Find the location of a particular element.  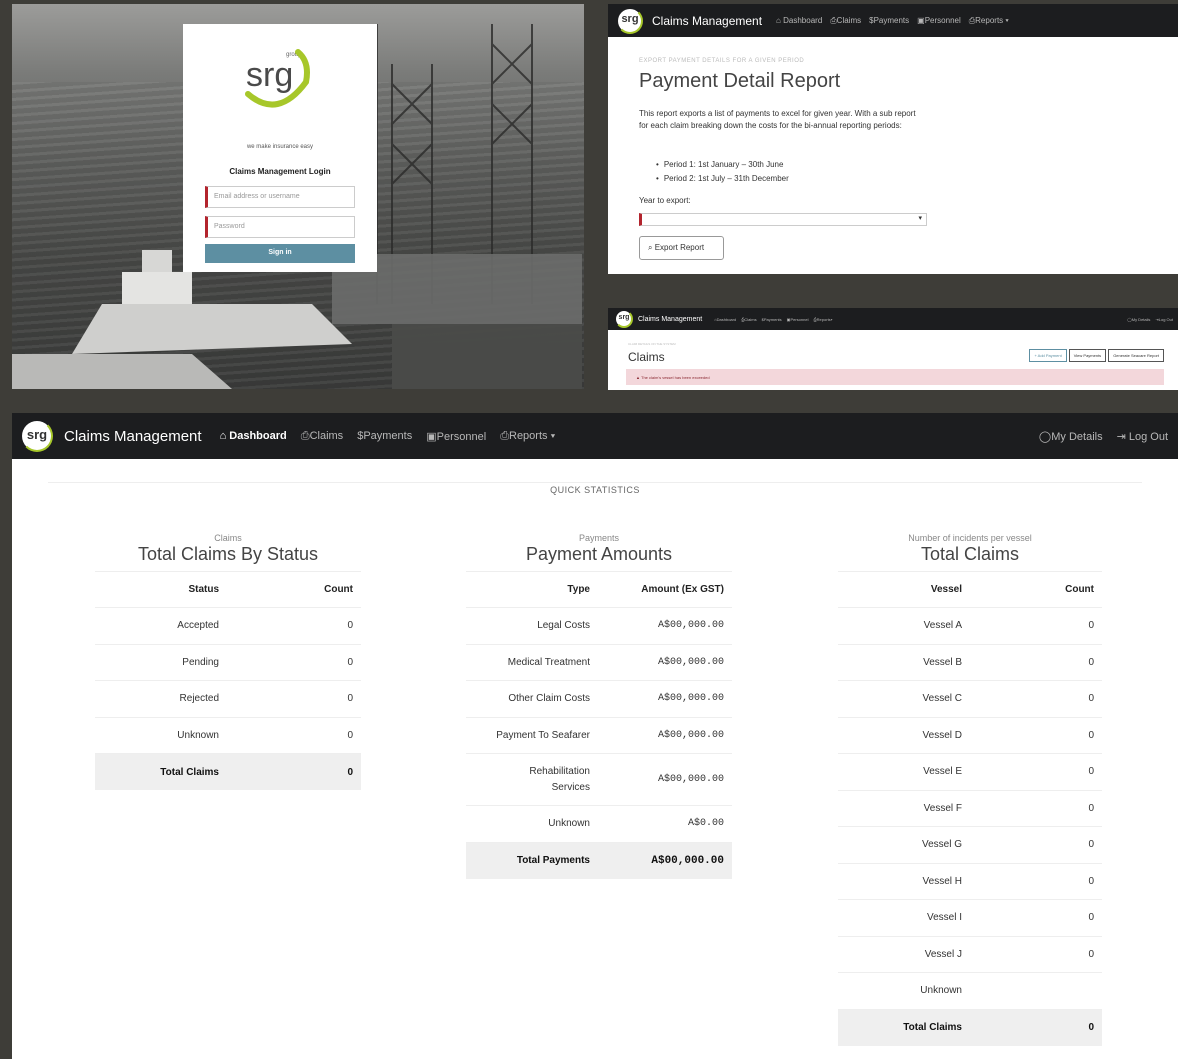

table-row: Unknown is located at coordinates (970, 990).